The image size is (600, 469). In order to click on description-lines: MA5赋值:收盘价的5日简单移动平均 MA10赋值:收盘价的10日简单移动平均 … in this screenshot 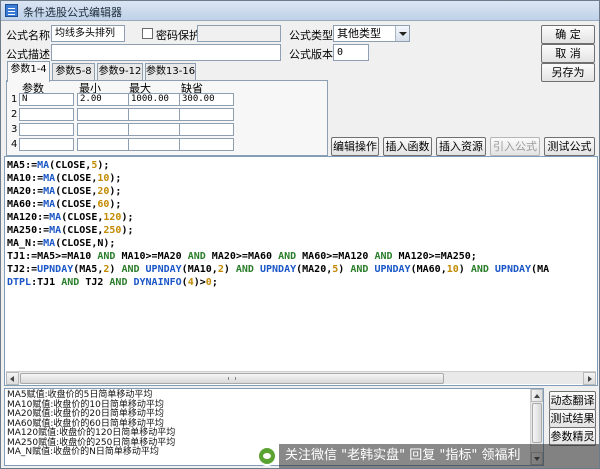, I will do `click(91, 424)`.